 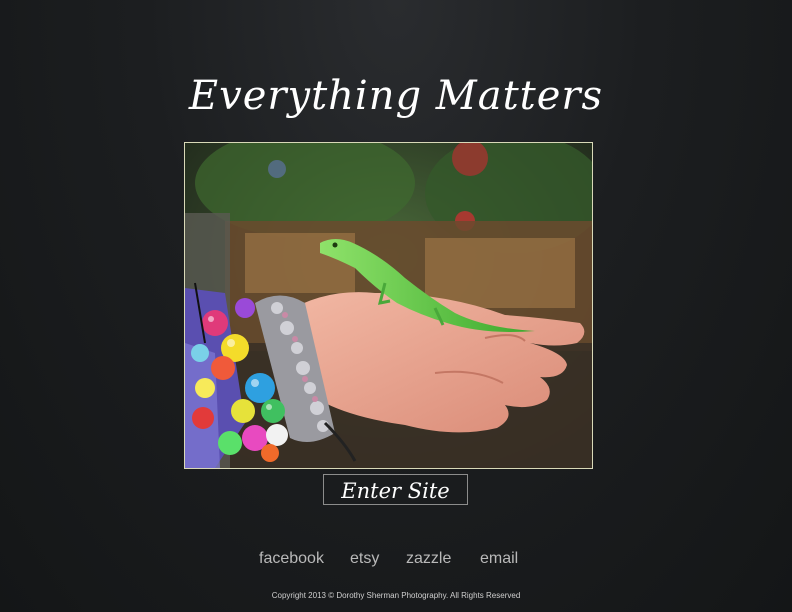 I want to click on site-title: Everything Matters, so click(x=396, y=96).